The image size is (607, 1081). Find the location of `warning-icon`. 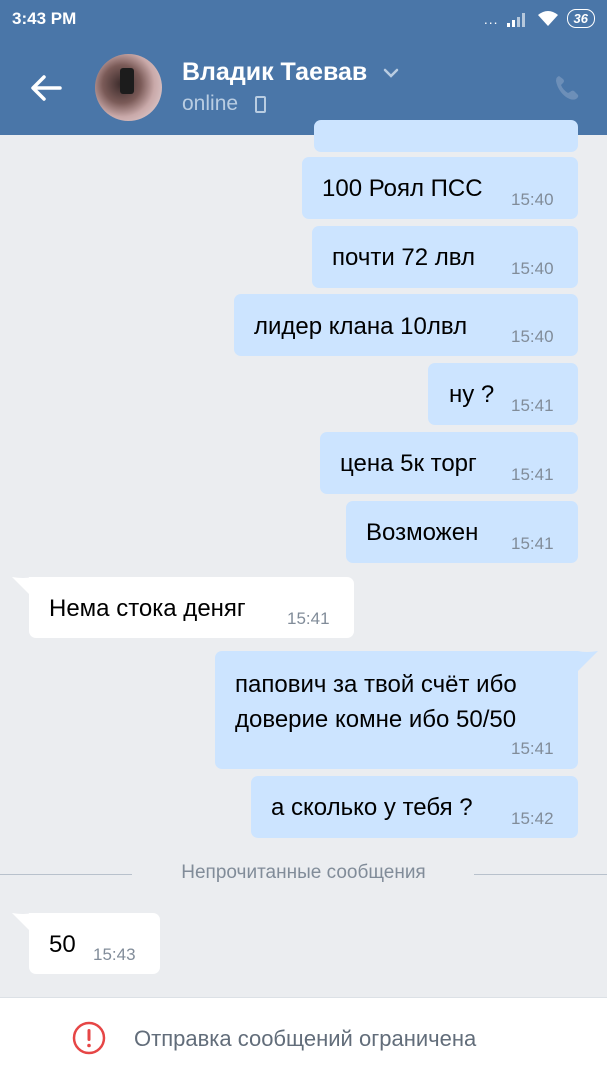

warning-icon is located at coordinates (89, 1038).